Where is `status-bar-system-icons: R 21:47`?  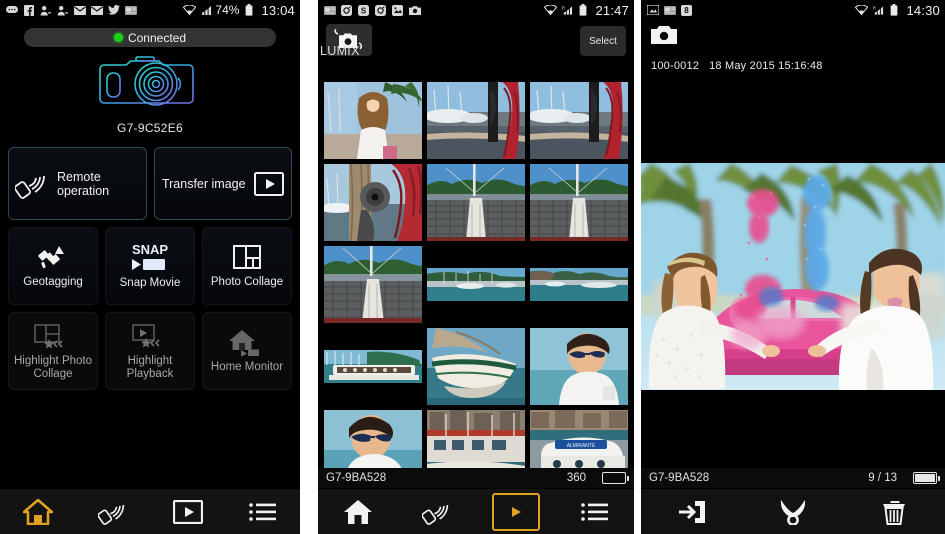
status-bar-system-icons: R 21:47 is located at coordinates (586, 10).